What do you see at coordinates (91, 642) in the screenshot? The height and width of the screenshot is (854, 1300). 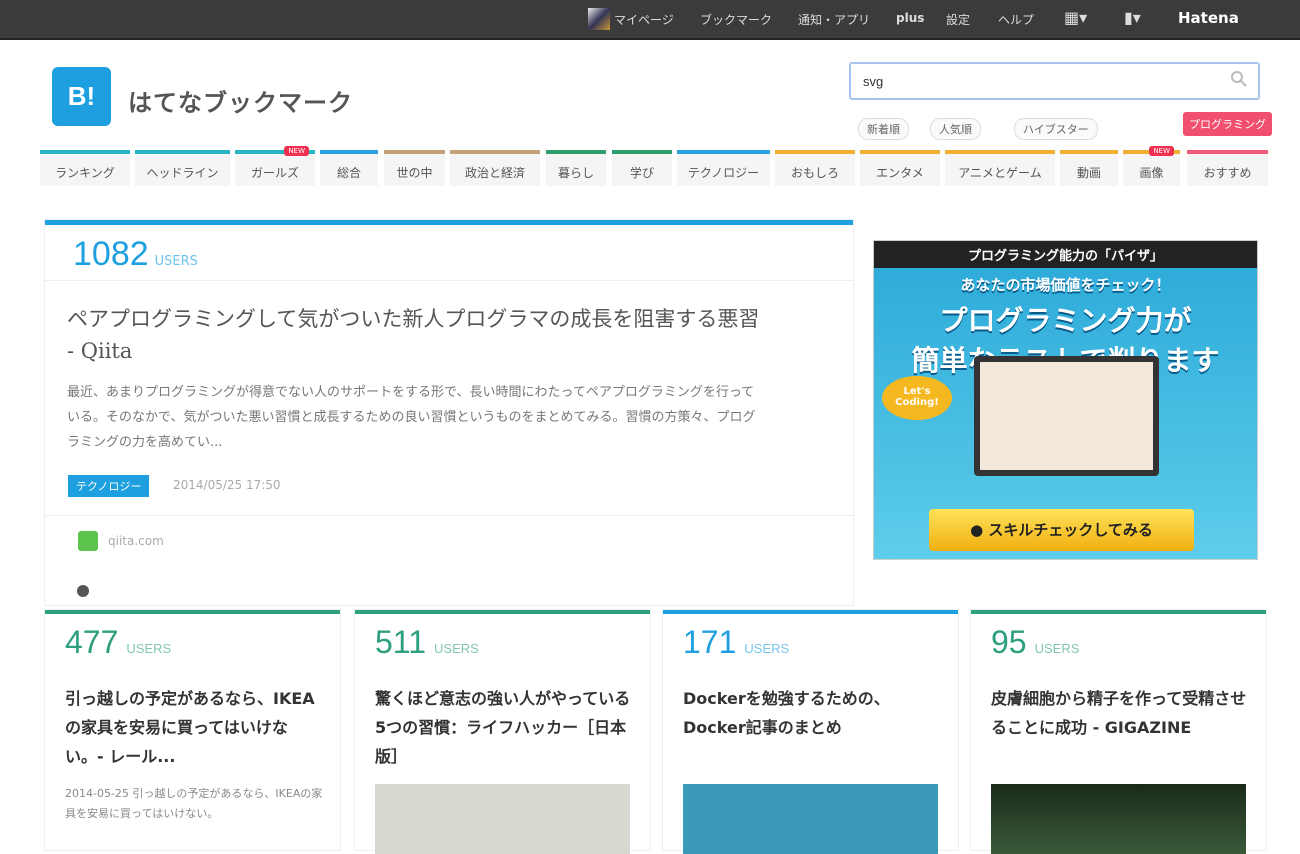 I see `bookmark-count: 477` at bounding box center [91, 642].